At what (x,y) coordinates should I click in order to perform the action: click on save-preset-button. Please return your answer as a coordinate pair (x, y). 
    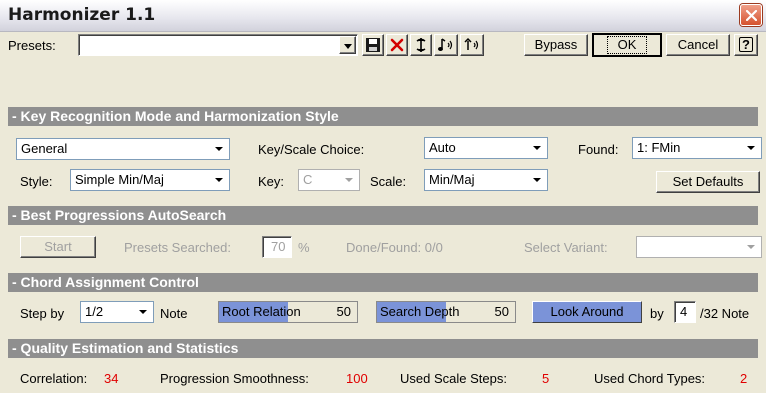
    Looking at the image, I should click on (373, 45).